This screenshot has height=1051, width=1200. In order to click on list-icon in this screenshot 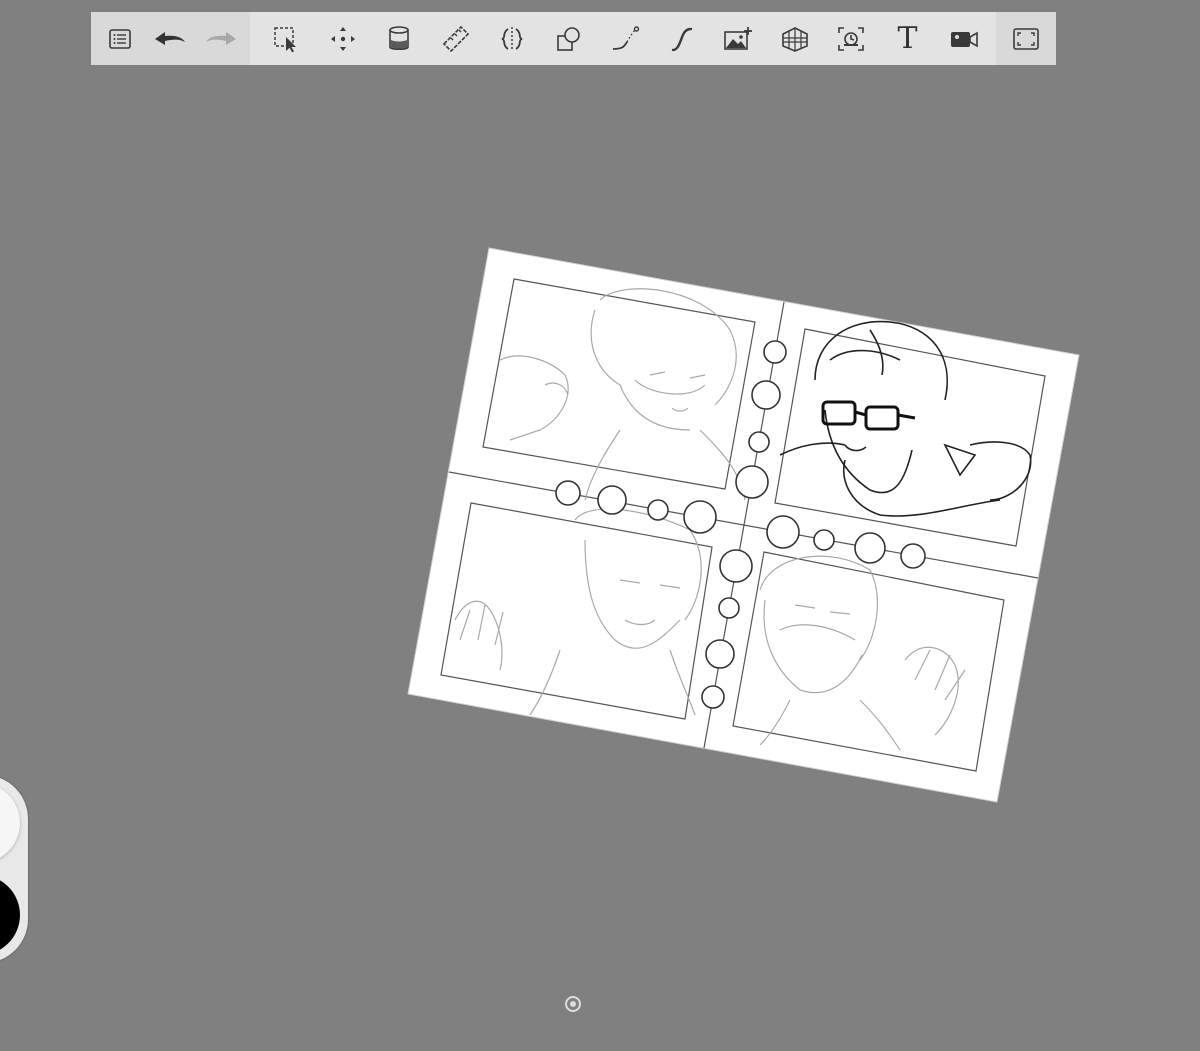, I will do `click(120, 38)`.